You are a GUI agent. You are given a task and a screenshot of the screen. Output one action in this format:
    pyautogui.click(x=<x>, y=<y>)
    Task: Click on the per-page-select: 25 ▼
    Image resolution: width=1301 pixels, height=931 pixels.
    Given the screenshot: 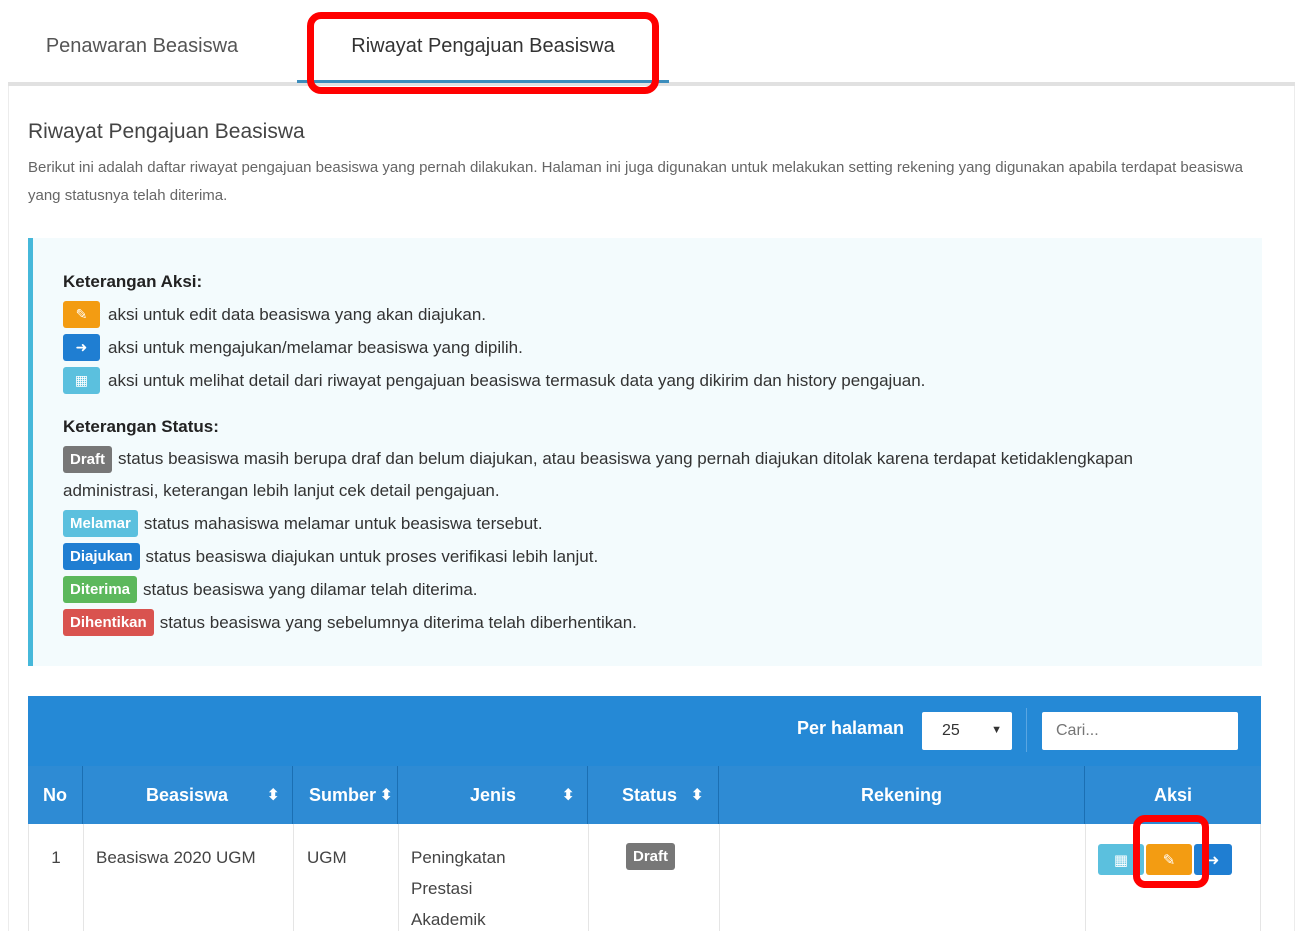 What is the action you would take?
    pyautogui.click(x=967, y=731)
    